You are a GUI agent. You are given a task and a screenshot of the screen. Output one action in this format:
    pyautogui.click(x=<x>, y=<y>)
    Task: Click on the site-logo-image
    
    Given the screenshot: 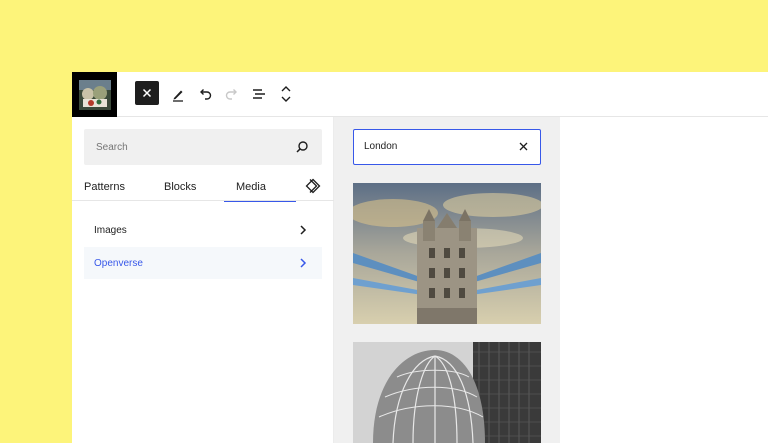 What is the action you would take?
    pyautogui.click(x=94, y=94)
    